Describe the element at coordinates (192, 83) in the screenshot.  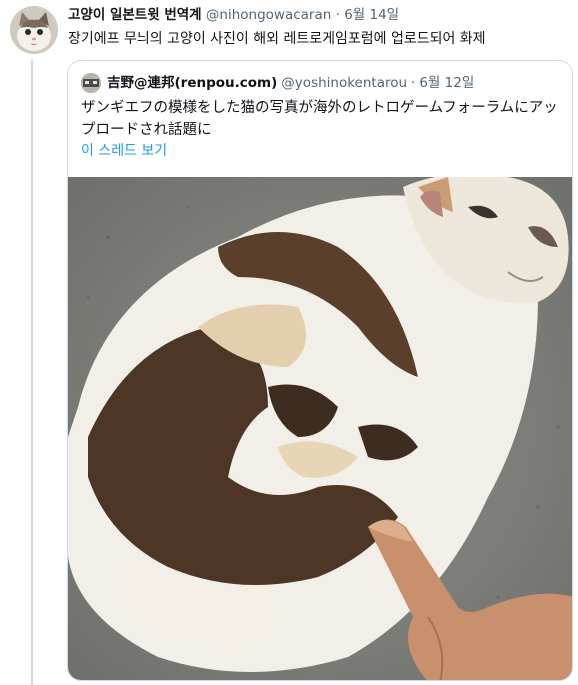
I see `quoted-author-name: 吉野@連邦(renpou.com)` at that location.